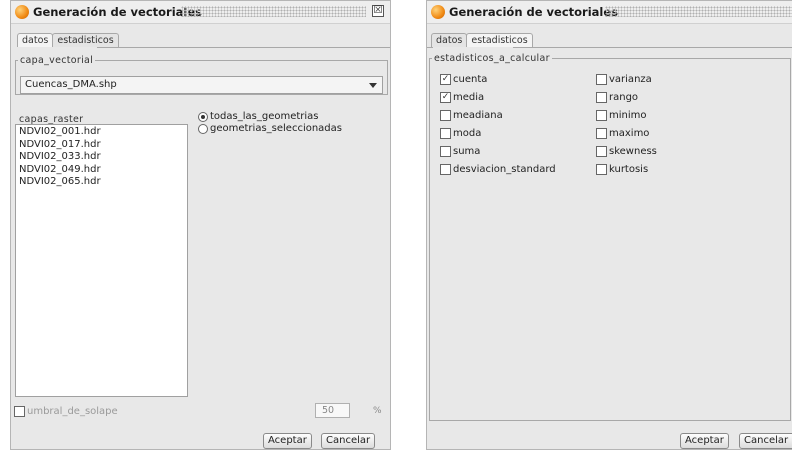 This screenshot has height=450, width=792. Describe the element at coordinates (101, 182) in the screenshot. I see `list-item: NDVI02_065.hdr` at that location.